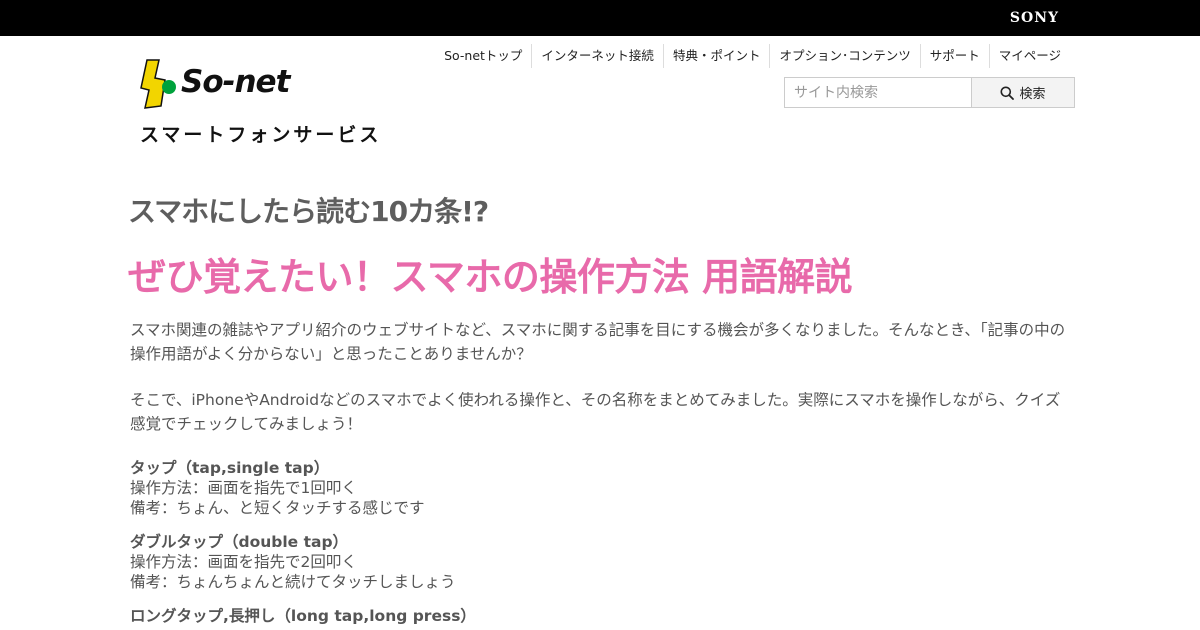 The height and width of the screenshot is (630, 1200). Describe the element at coordinates (1007, 93) in the screenshot. I see `search-icon` at that location.